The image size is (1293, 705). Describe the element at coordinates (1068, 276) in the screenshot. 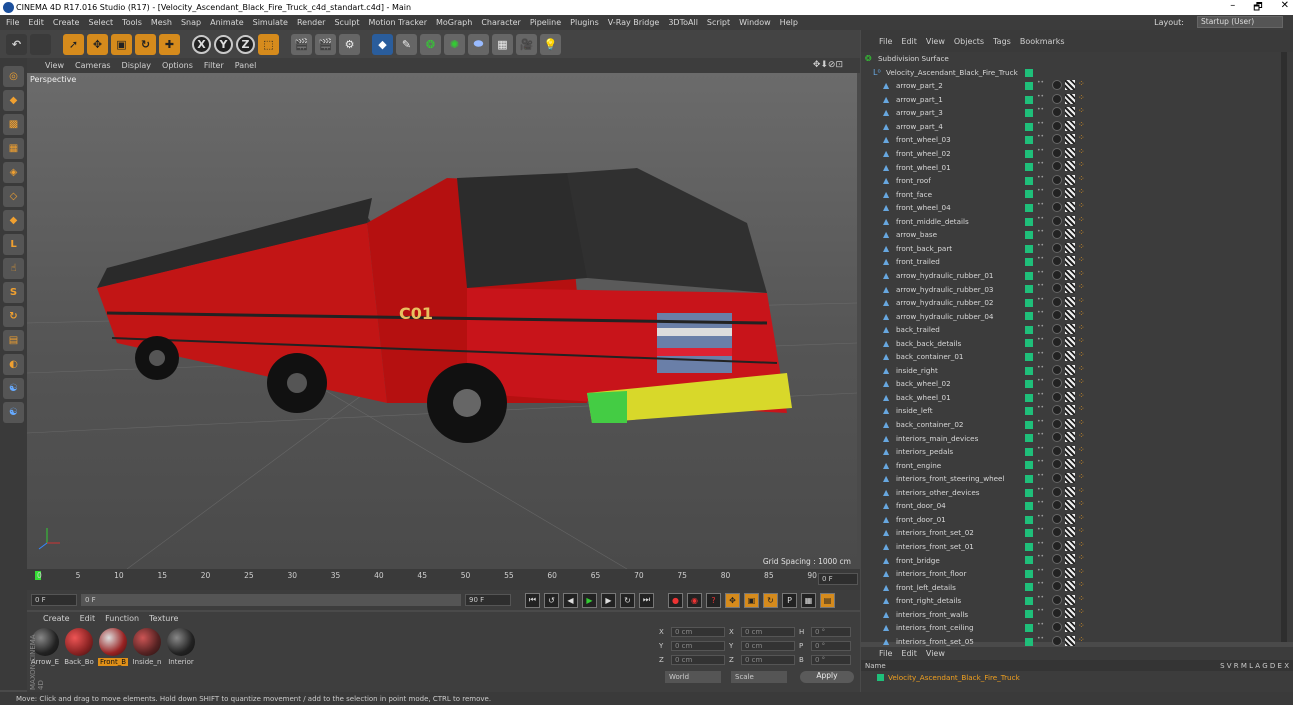

I see `object-row: ▲ arrow_hydraulic_rubber_01 •• ⁘` at that location.